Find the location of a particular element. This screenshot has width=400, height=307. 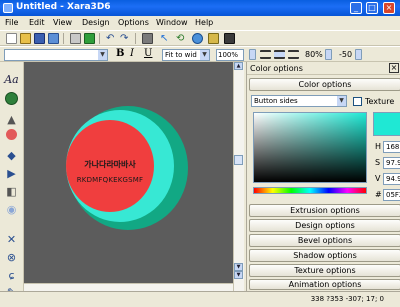

texture-tool-icon: ◉ is located at coordinates (11, 209).